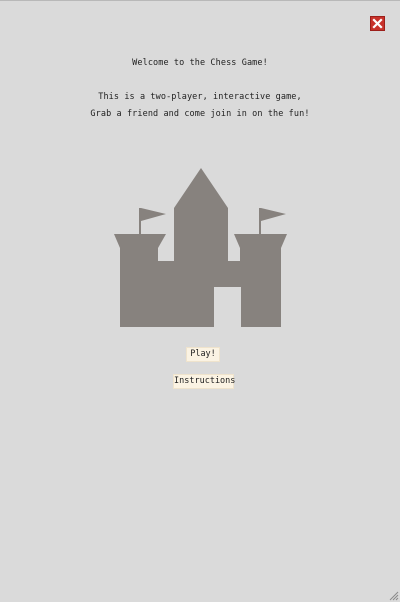 The width and height of the screenshot is (400, 602). I want to click on play-button: Play!, so click(203, 354).